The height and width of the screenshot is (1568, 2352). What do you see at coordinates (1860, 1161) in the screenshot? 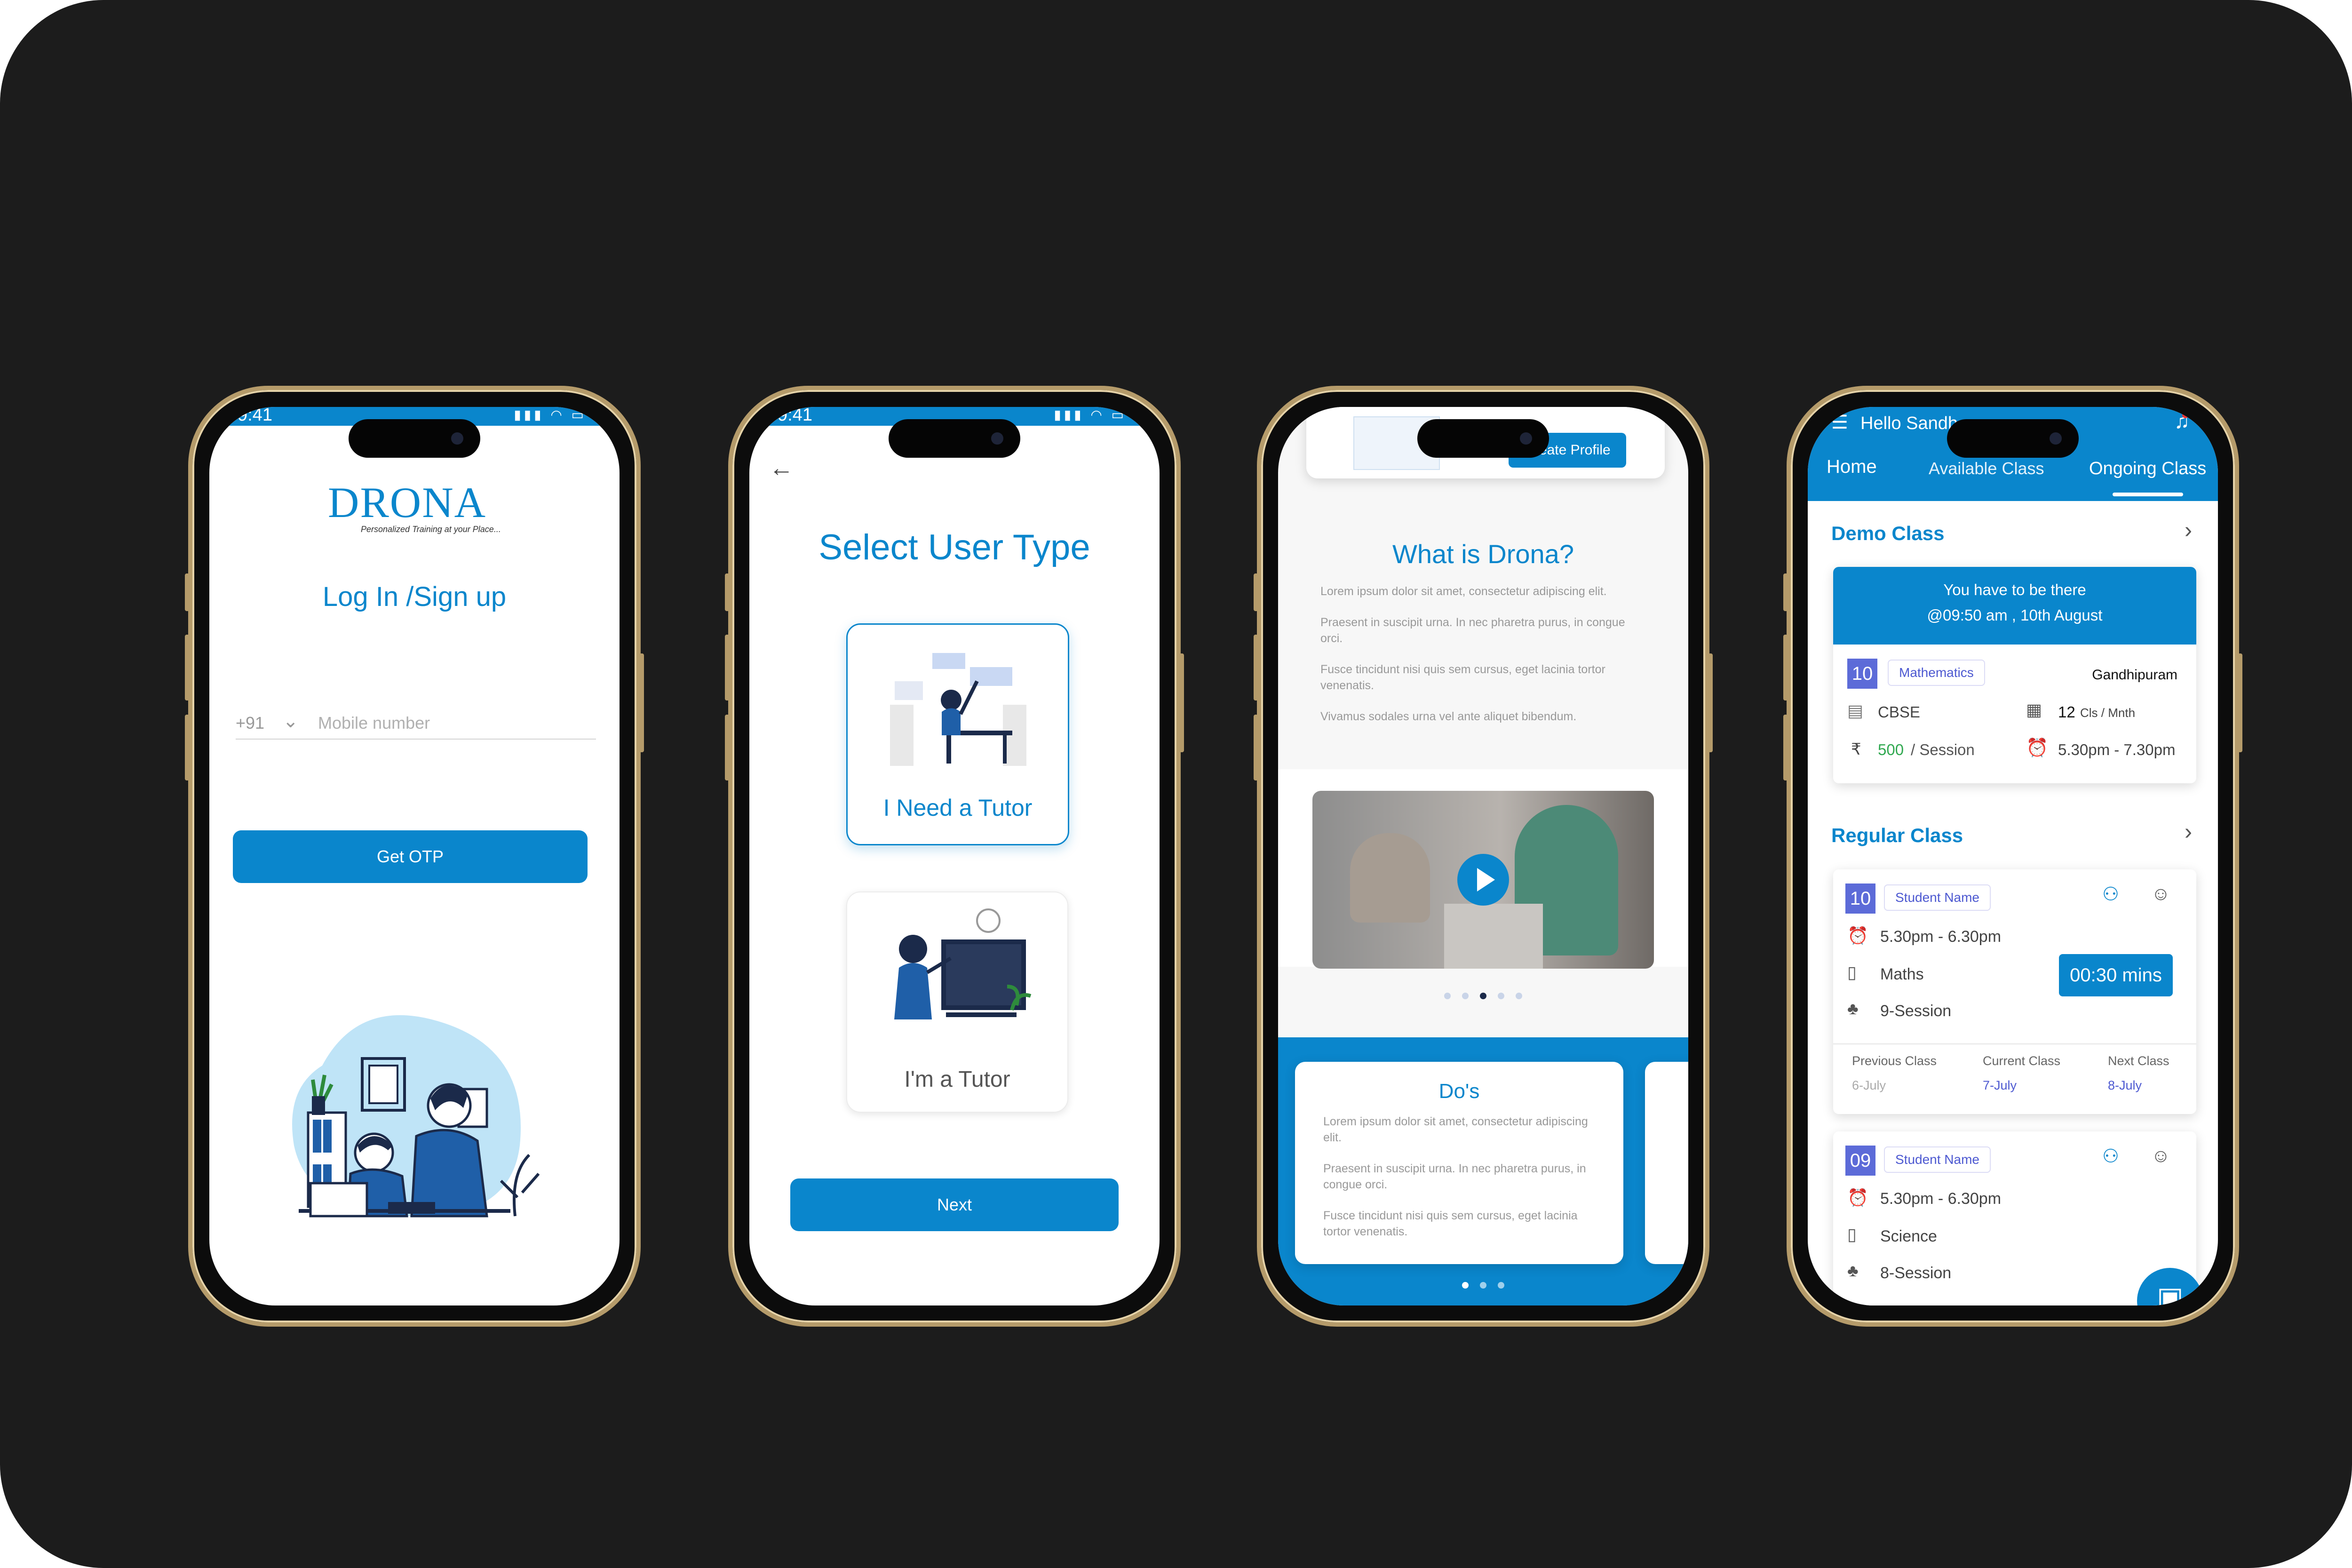
I see `grade-badge: 09` at bounding box center [1860, 1161].